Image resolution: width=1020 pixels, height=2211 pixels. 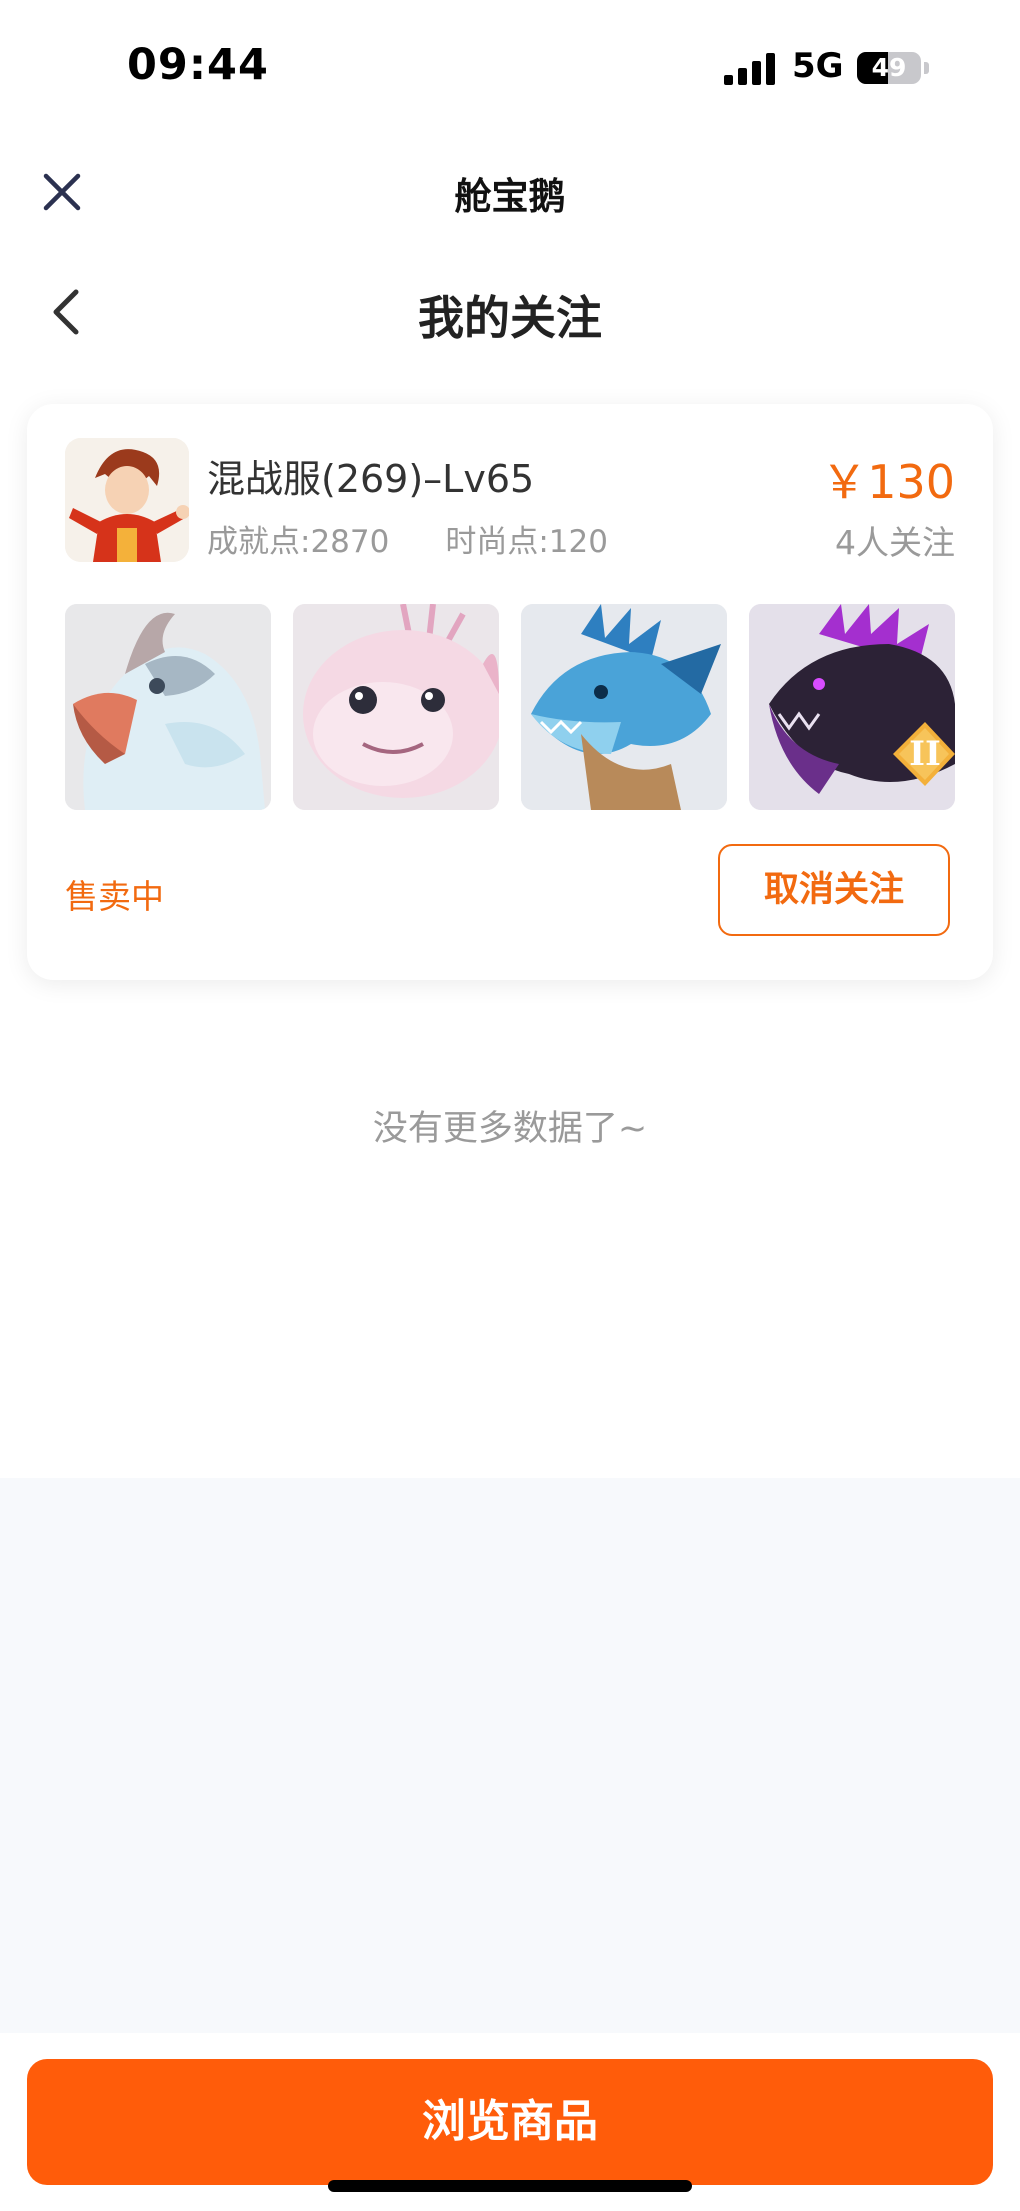 I want to click on nav-bar: 我的关注, so click(x=510, y=312).